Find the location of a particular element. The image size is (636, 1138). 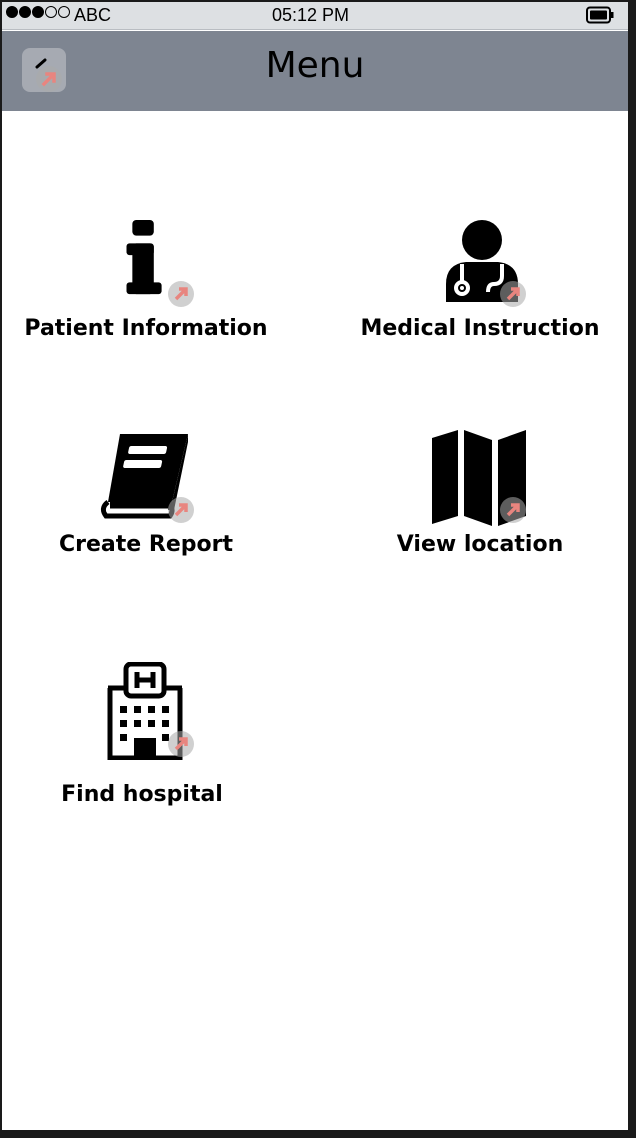

status-time: 05:12 PM is located at coordinates (311, 15).